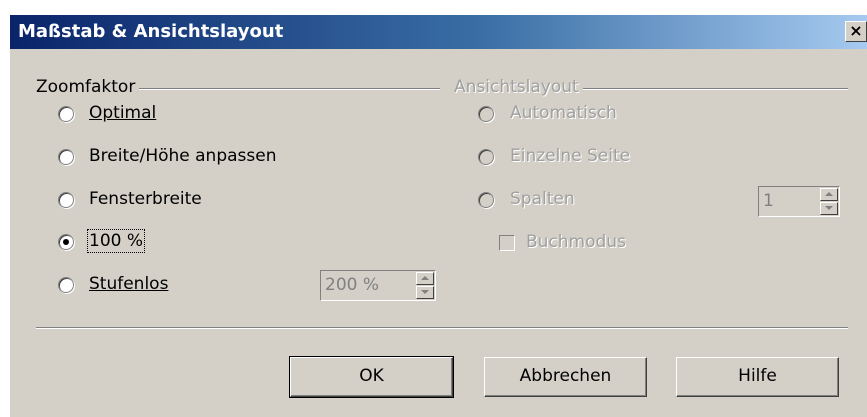 The image size is (867, 417). What do you see at coordinates (66, 114) in the screenshot?
I see `radio-optimal` at bounding box center [66, 114].